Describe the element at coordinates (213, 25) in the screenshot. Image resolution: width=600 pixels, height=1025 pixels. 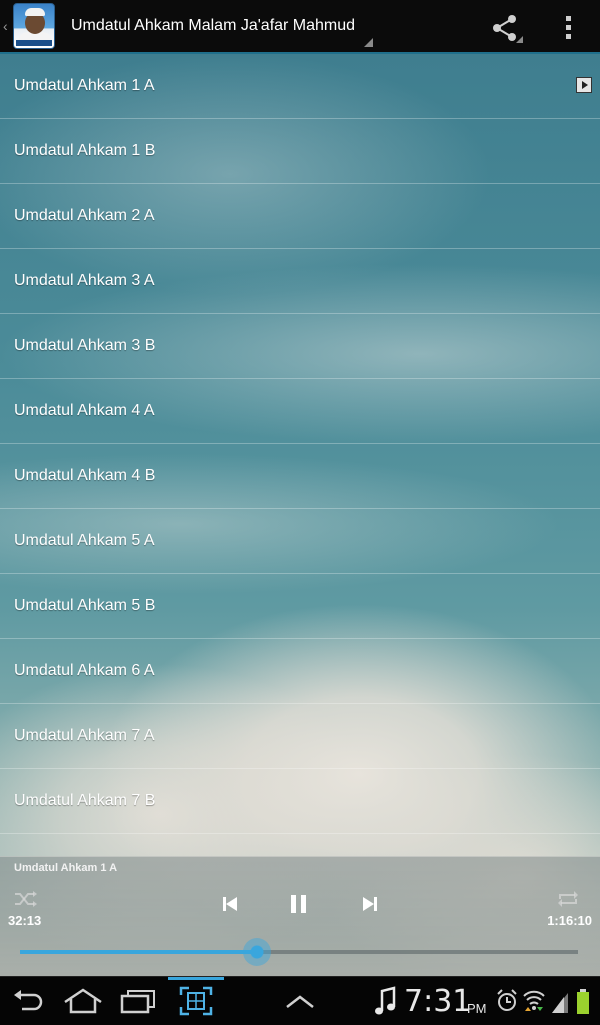
I see `app-title-text: Umdatul Ahkam Malam Ja'afar Mahmud` at that location.